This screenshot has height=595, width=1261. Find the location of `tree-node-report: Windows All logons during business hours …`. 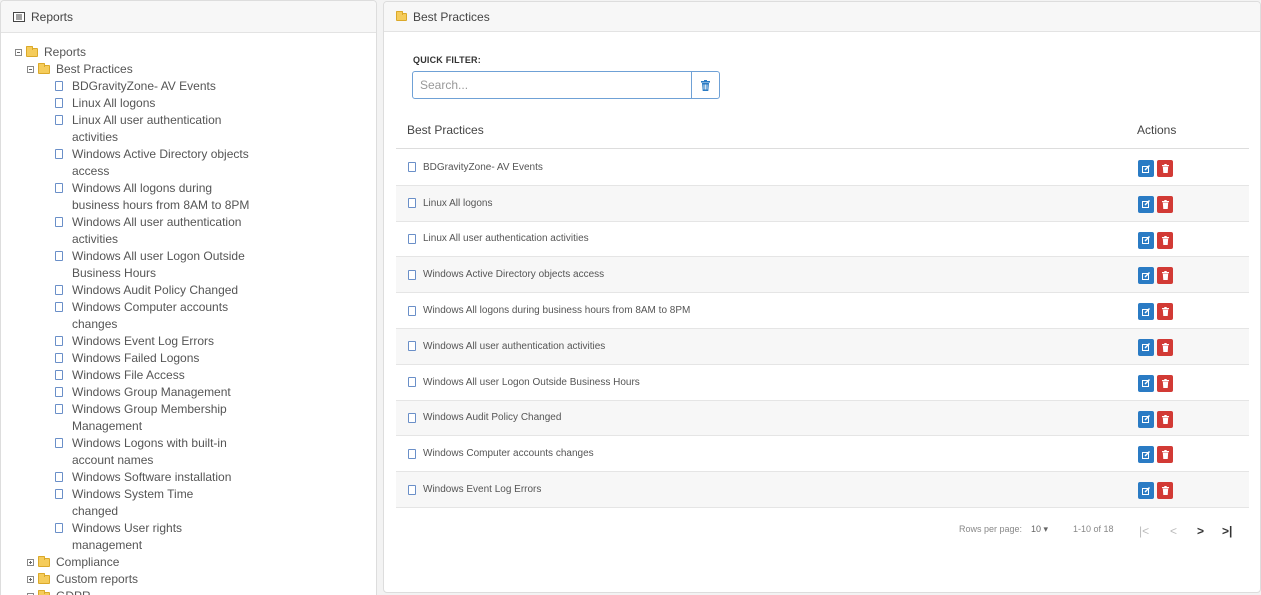

tree-node-report: Windows All logons during business hours … is located at coordinates (190, 197).